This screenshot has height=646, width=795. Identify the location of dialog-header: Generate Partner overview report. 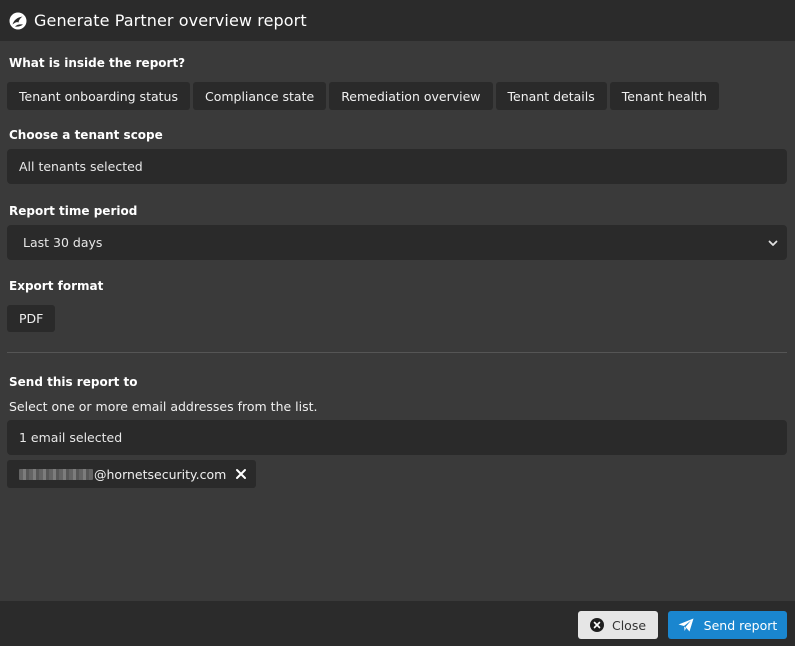
(397, 20).